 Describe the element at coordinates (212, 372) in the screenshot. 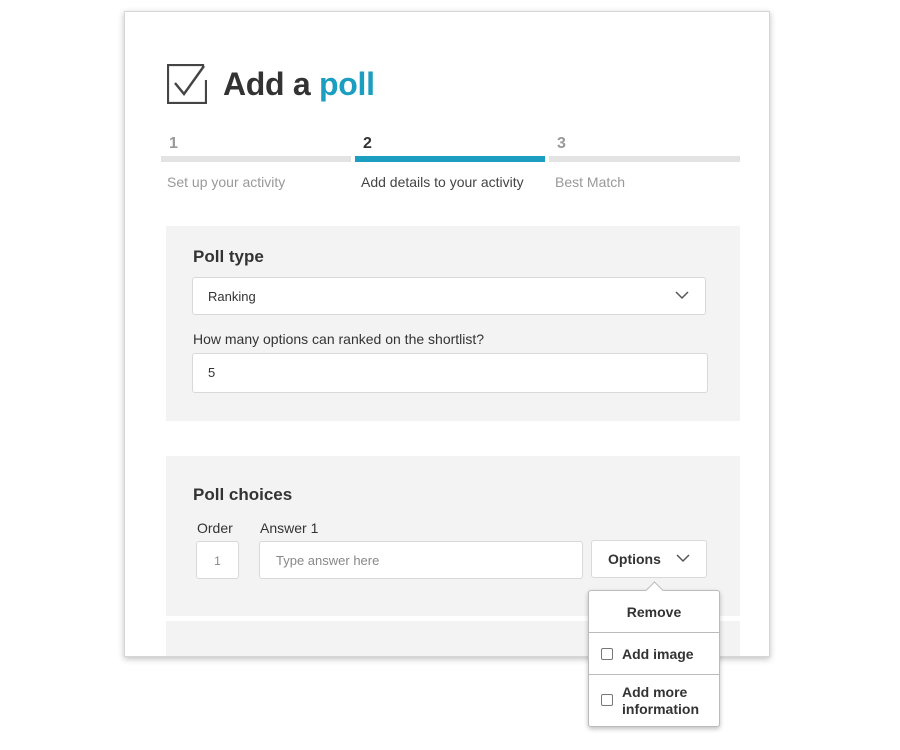

I see `shortlist-count-value: 5` at that location.